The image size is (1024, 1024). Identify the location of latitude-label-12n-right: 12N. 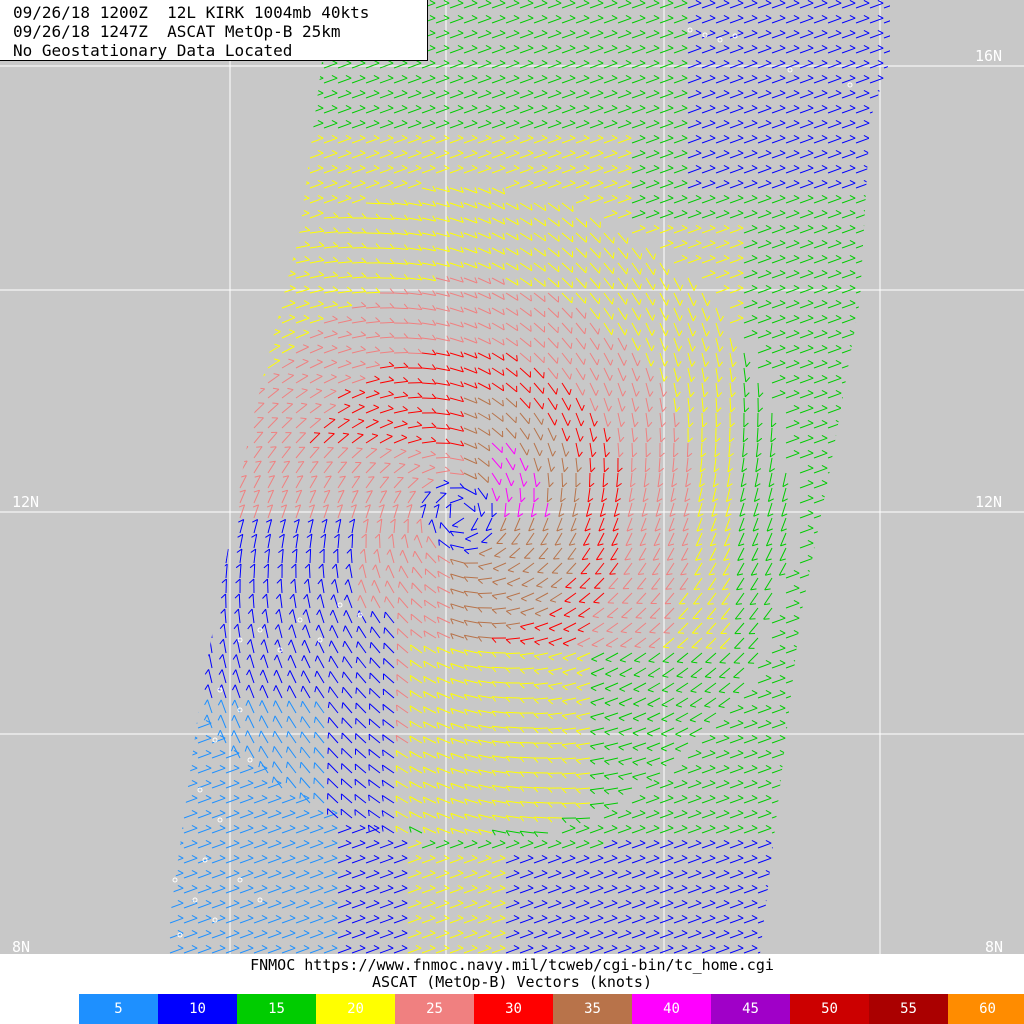
(989, 502).